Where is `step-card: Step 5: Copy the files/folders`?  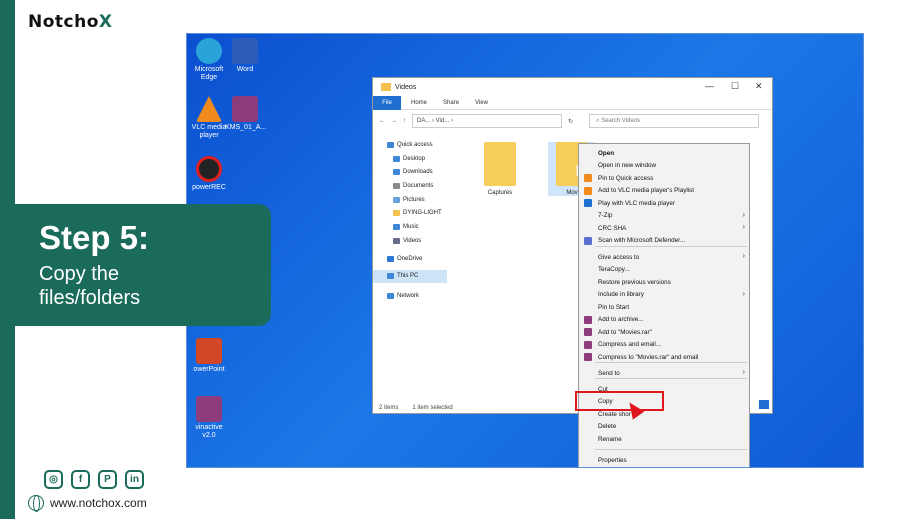
step-card: Step 5: Copy the files/folders is located at coordinates (143, 265).